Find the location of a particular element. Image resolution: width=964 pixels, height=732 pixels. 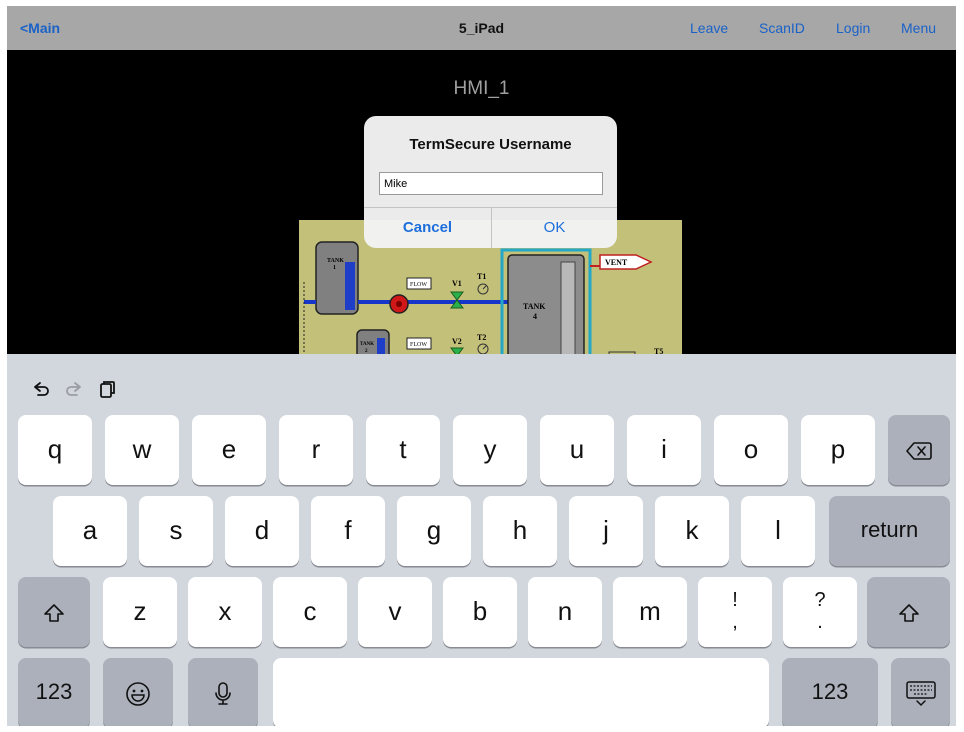

flow-1-label: FLOW is located at coordinates (418, 285).